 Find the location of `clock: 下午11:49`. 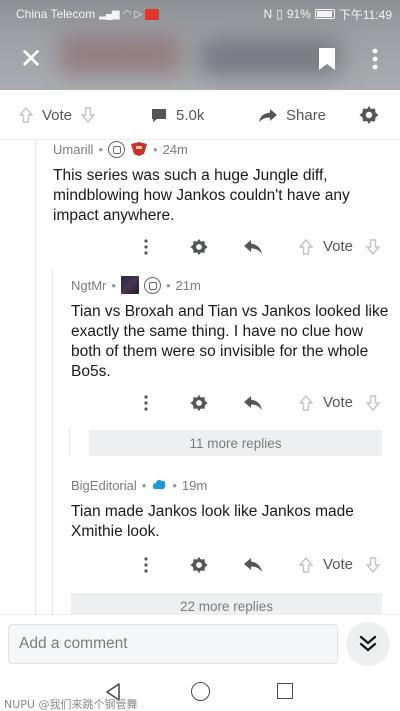

clock: 下午11:49 is located at coordinates (365, 14).